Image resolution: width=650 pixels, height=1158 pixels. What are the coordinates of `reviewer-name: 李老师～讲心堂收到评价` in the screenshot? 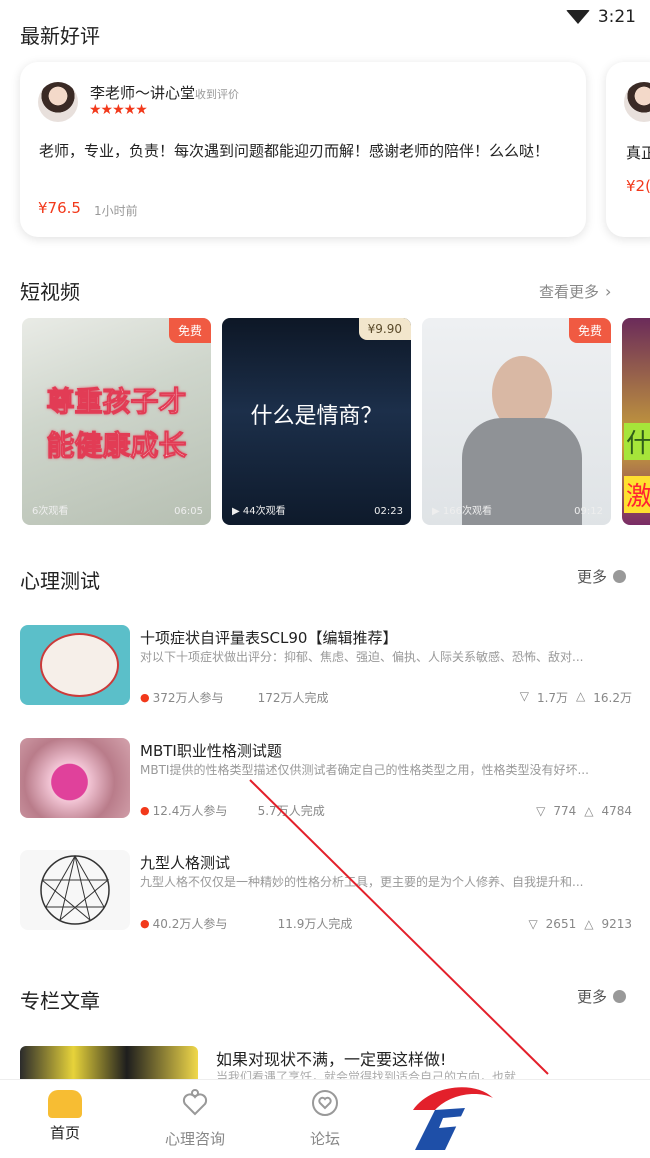 It's located at (165, 93).